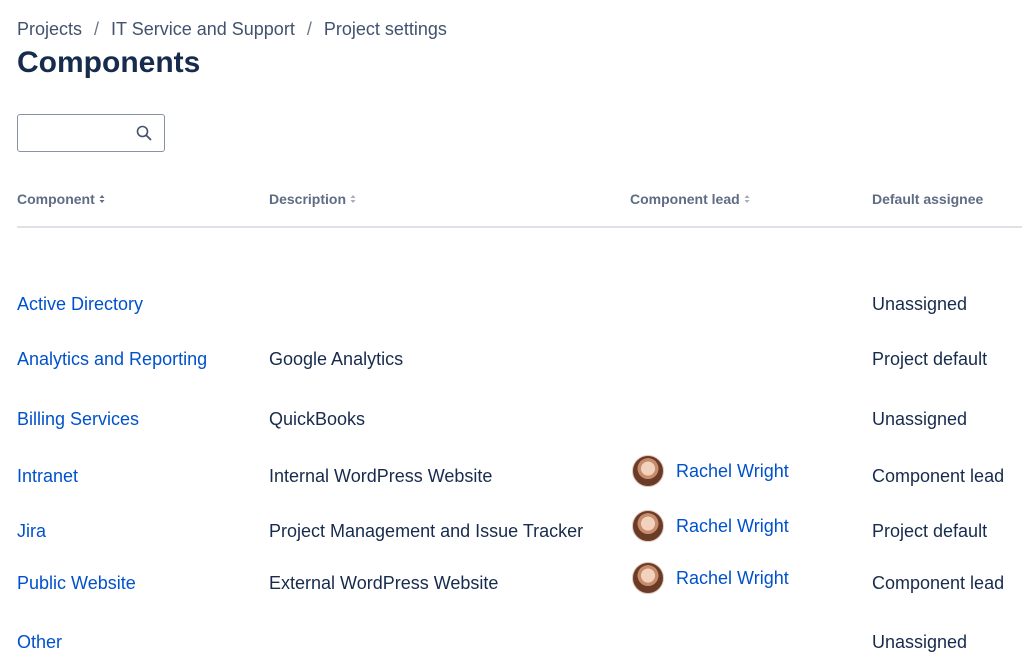  Describe the element at coordinates (203, 29) in the screenshot. I see `breadcrumb-item-project: IT Service and Support` at that location.